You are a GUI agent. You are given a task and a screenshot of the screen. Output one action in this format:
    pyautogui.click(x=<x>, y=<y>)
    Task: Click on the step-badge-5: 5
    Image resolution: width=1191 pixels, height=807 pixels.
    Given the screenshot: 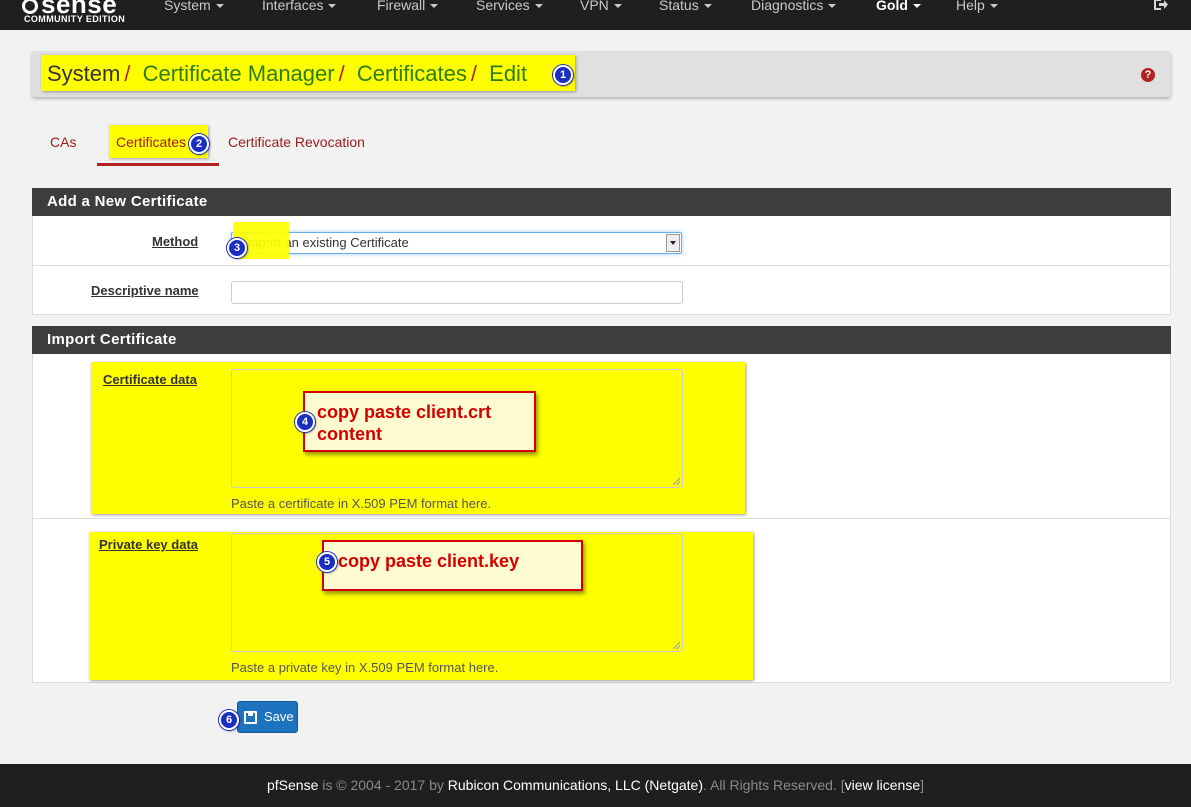 What is the action you would take?
    pyautogui.click(x=327, y=562)
    